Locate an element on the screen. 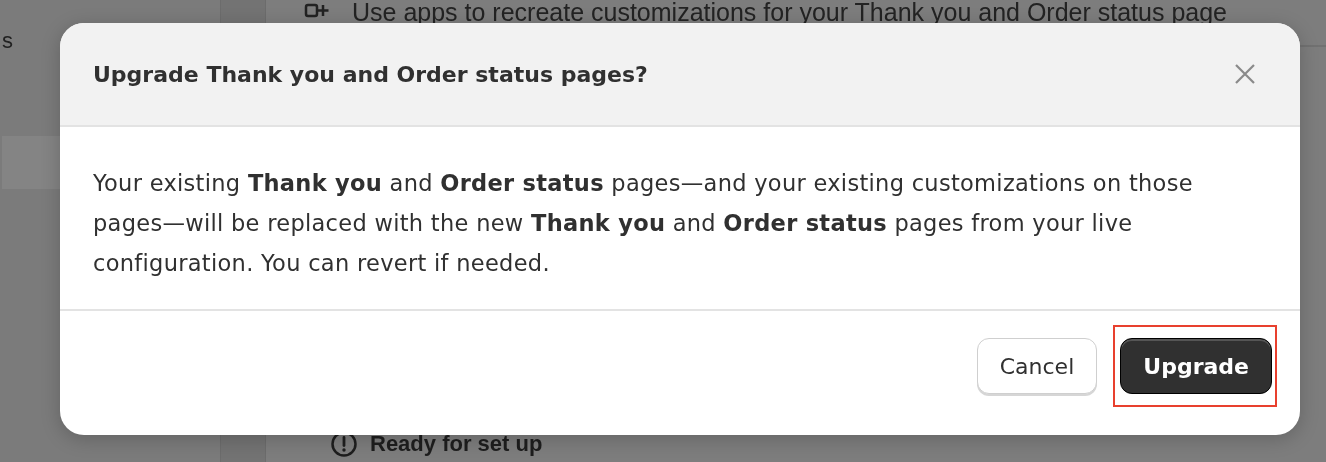  upgrade-button: Upgrade is located at coordinates (1196, 366).